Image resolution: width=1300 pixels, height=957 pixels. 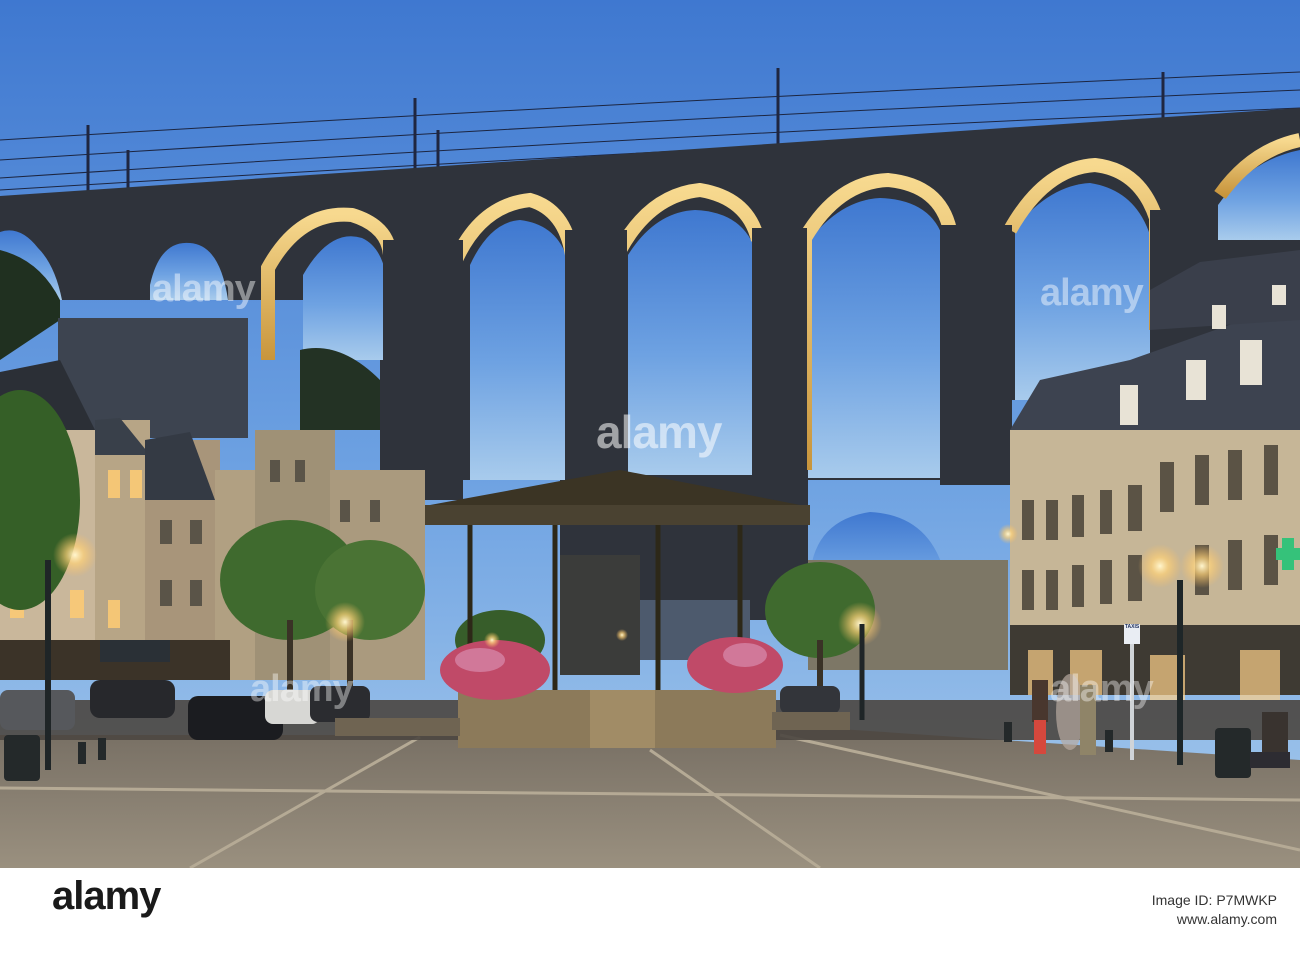 What do you see at coordinates (1092, 293) in the screenshot?
I see `watermark-top-right: alamy` at bounding box center [1092, 293].